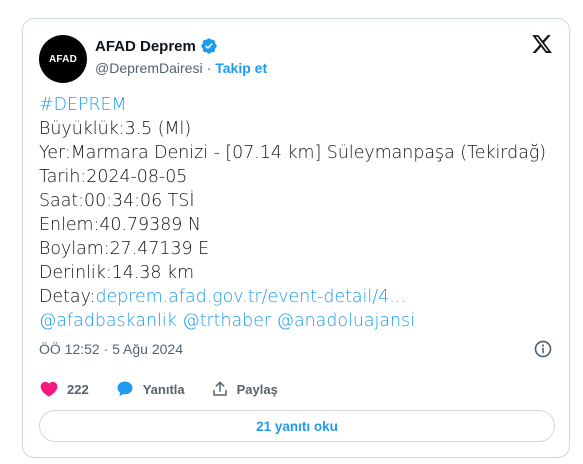 This screenshot has width=583, height=464. I want to click on avatar: AFAD, so click(63, 59).